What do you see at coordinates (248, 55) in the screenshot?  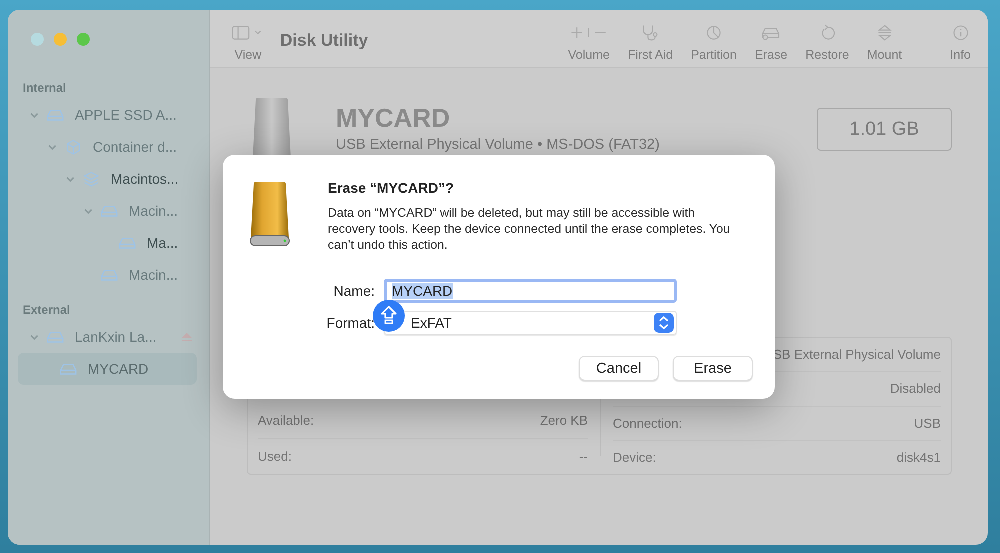 I see `toolbar-label: View` at bounding box center [248, 55].